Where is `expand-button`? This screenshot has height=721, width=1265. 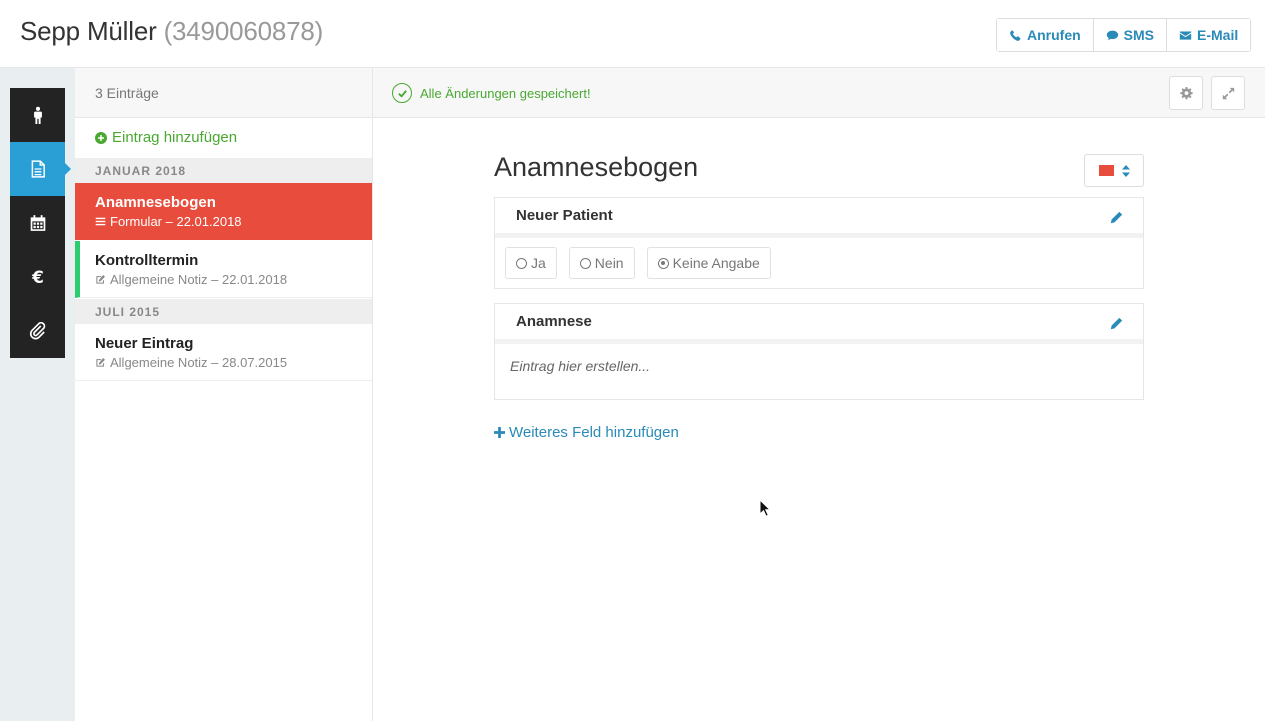
expand-button is located at coordinates (1228, 93).